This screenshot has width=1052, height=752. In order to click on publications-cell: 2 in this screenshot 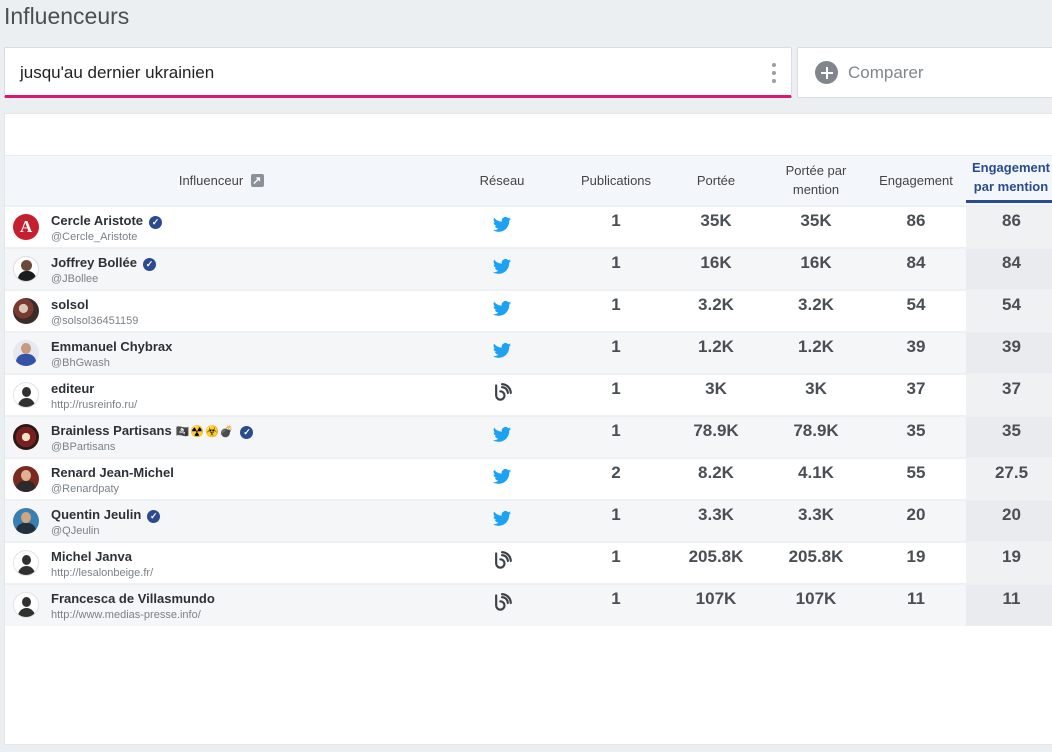, I will do `click(616, 478)`.